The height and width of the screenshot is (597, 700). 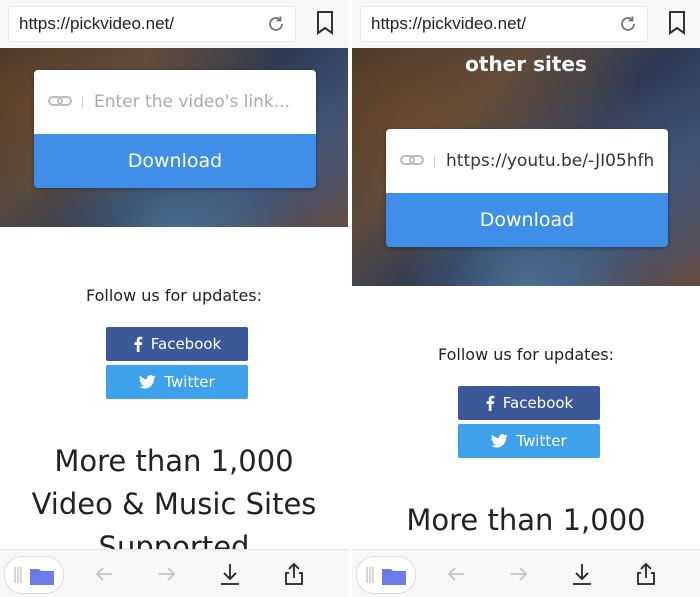 I want to click on hero-title: other sites, so click(x=526, y=64).